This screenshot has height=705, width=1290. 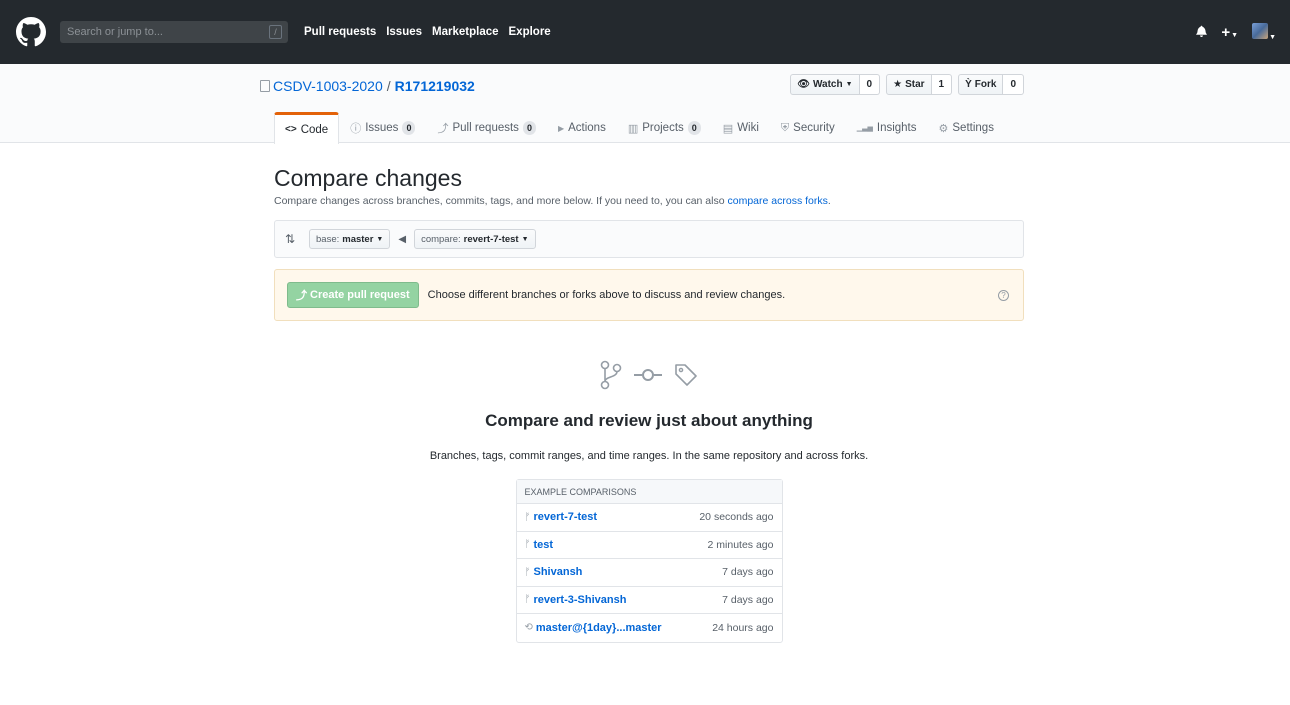 I want to click on example-link: revert-3-Shivansh, so click(x=580, y=600).